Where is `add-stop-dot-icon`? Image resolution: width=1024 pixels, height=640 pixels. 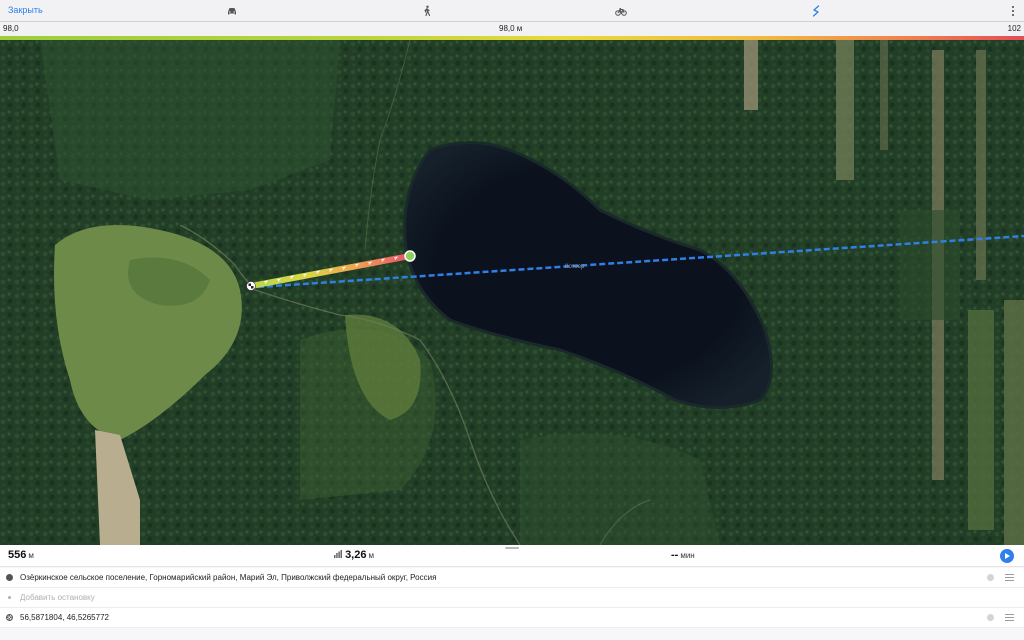 add-stop-dot-icon is located at coordinates (9, 597).